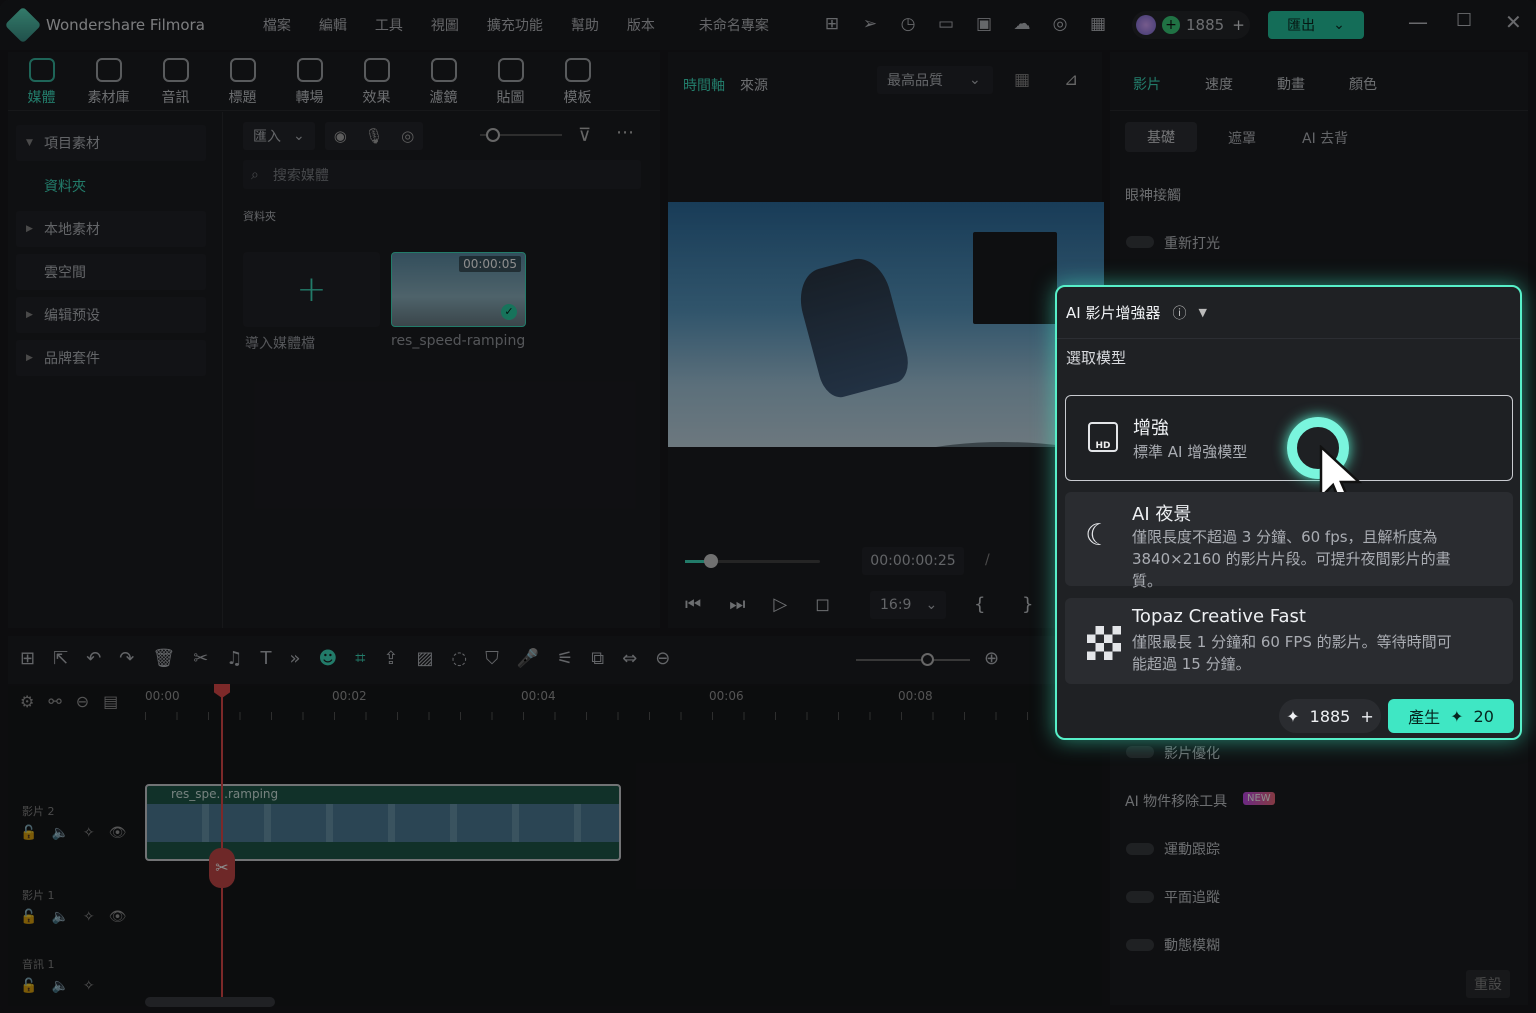  What do you see at coordinates (60, 658) in the screenshot?
I see `select-icon: ⇱` at bounding box center [60, 658].